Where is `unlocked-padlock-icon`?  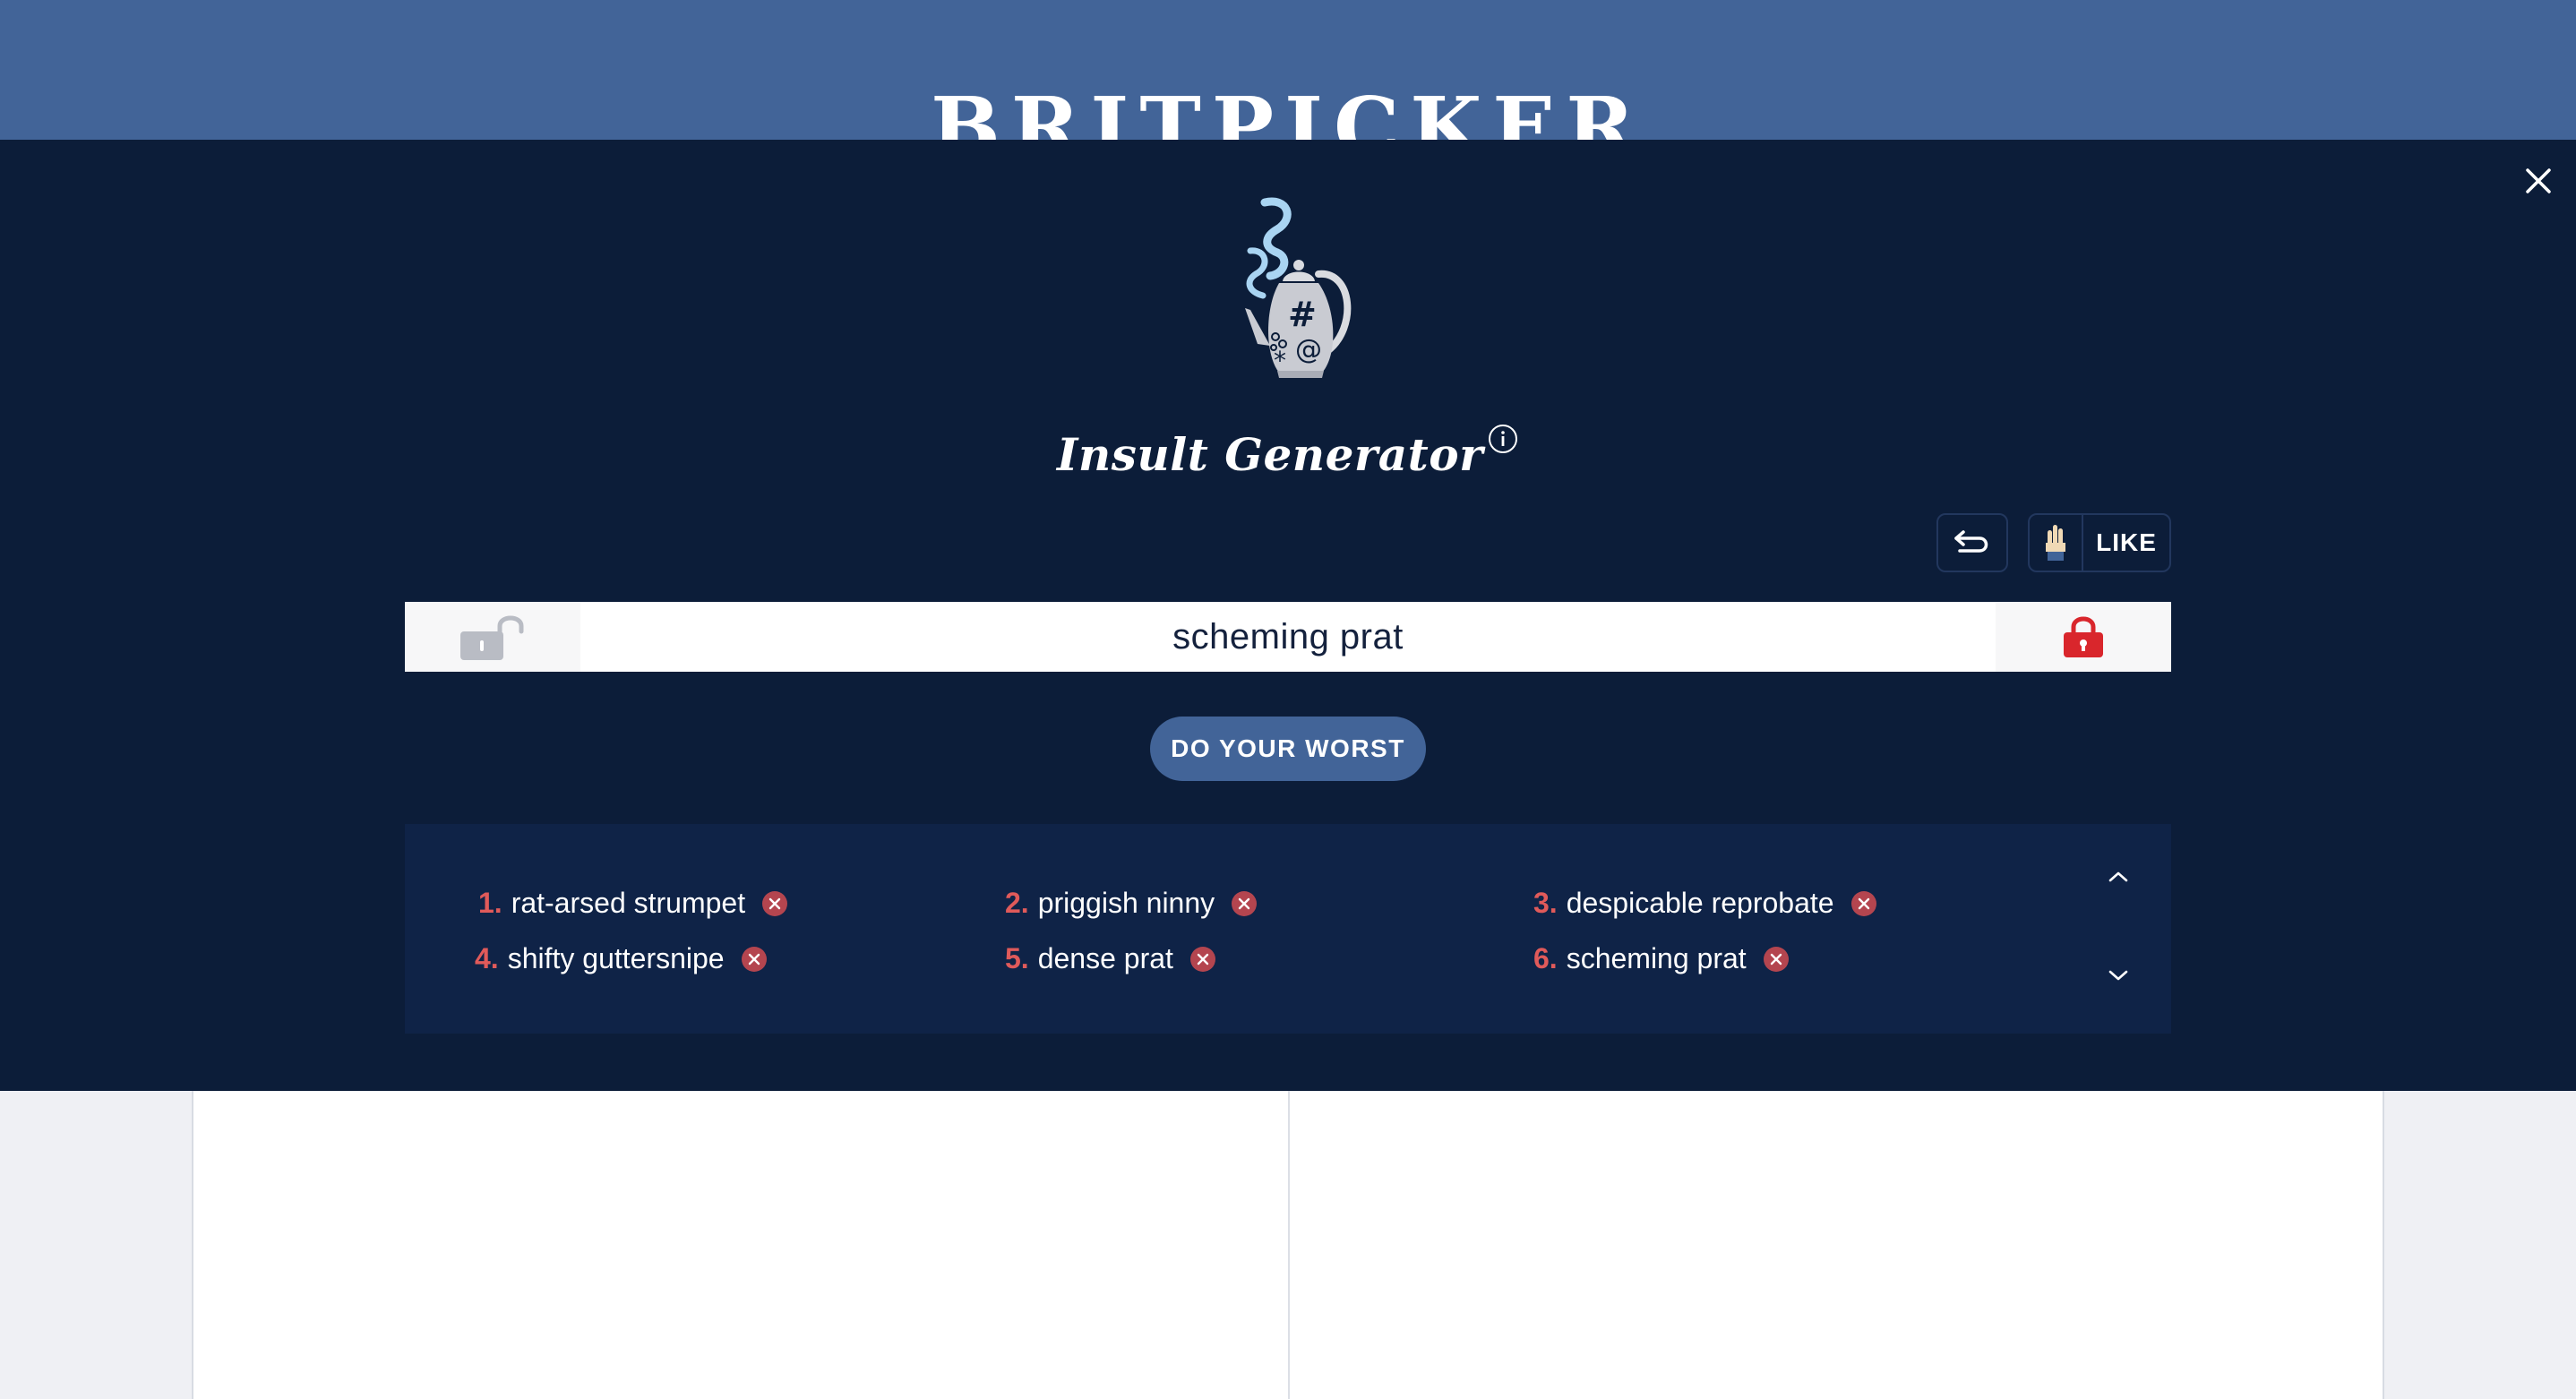
unlocked-padlock-icon is located at coordinates (492, 637).